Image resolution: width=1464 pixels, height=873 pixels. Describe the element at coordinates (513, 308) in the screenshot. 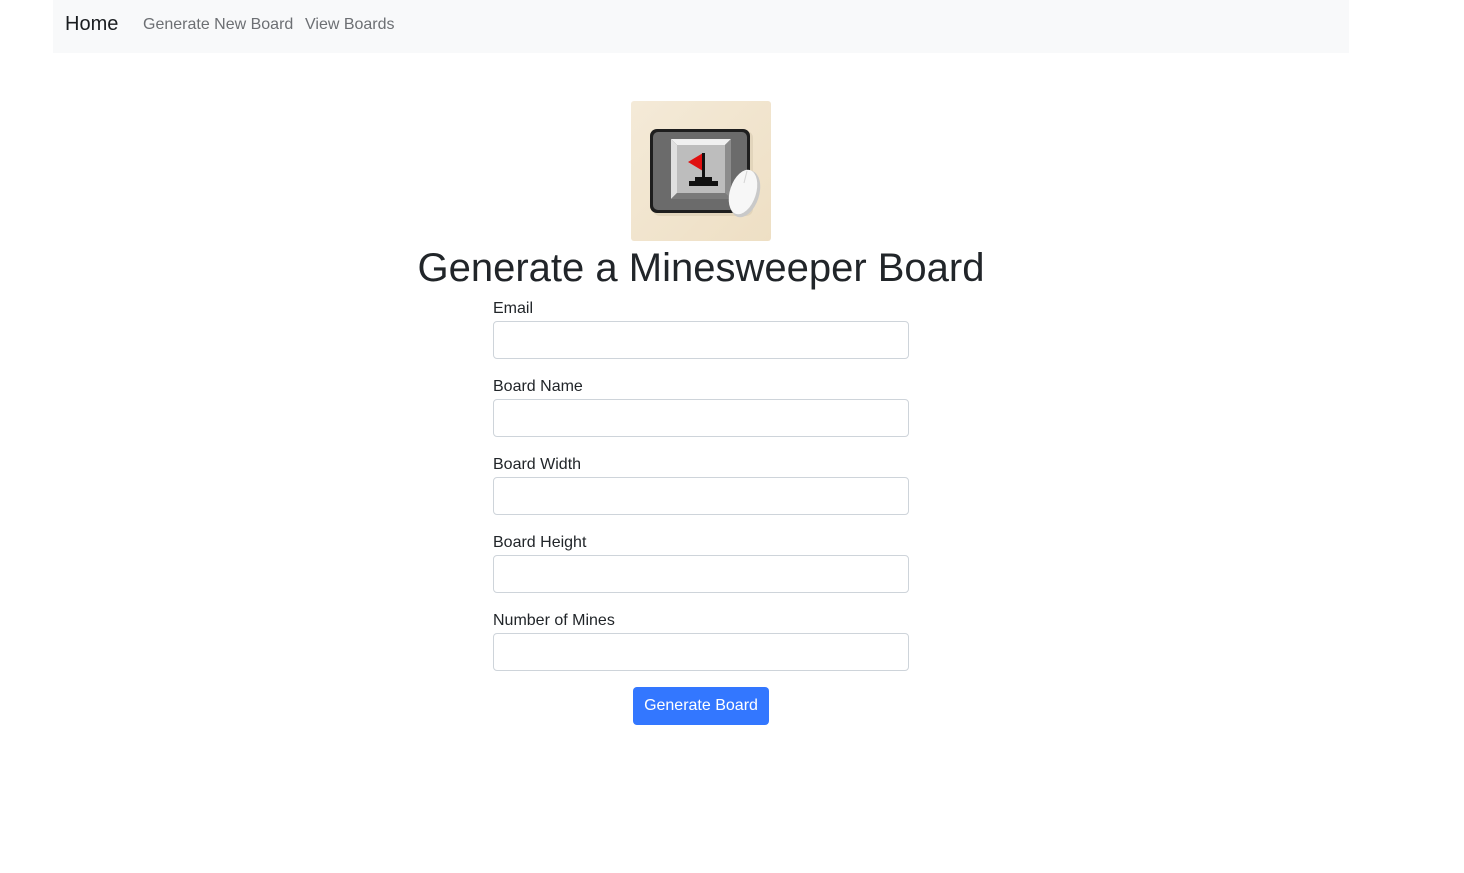

I see `email-label: Email` at that location.